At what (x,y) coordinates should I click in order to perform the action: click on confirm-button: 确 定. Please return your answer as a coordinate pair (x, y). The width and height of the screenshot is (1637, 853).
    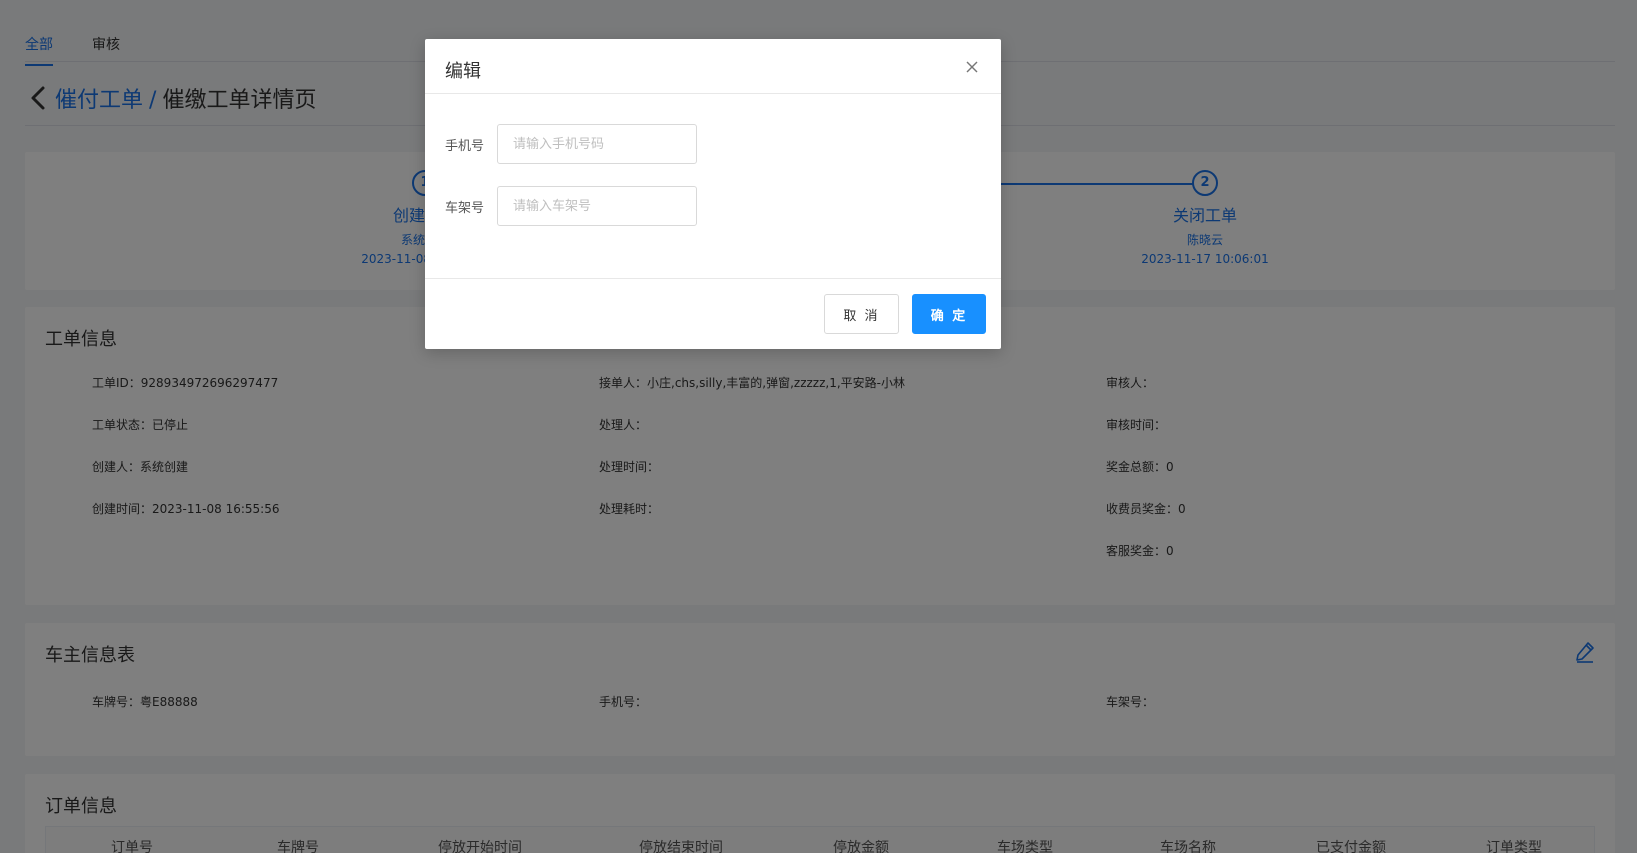
    Looking at the image, I should click on (949, 314).